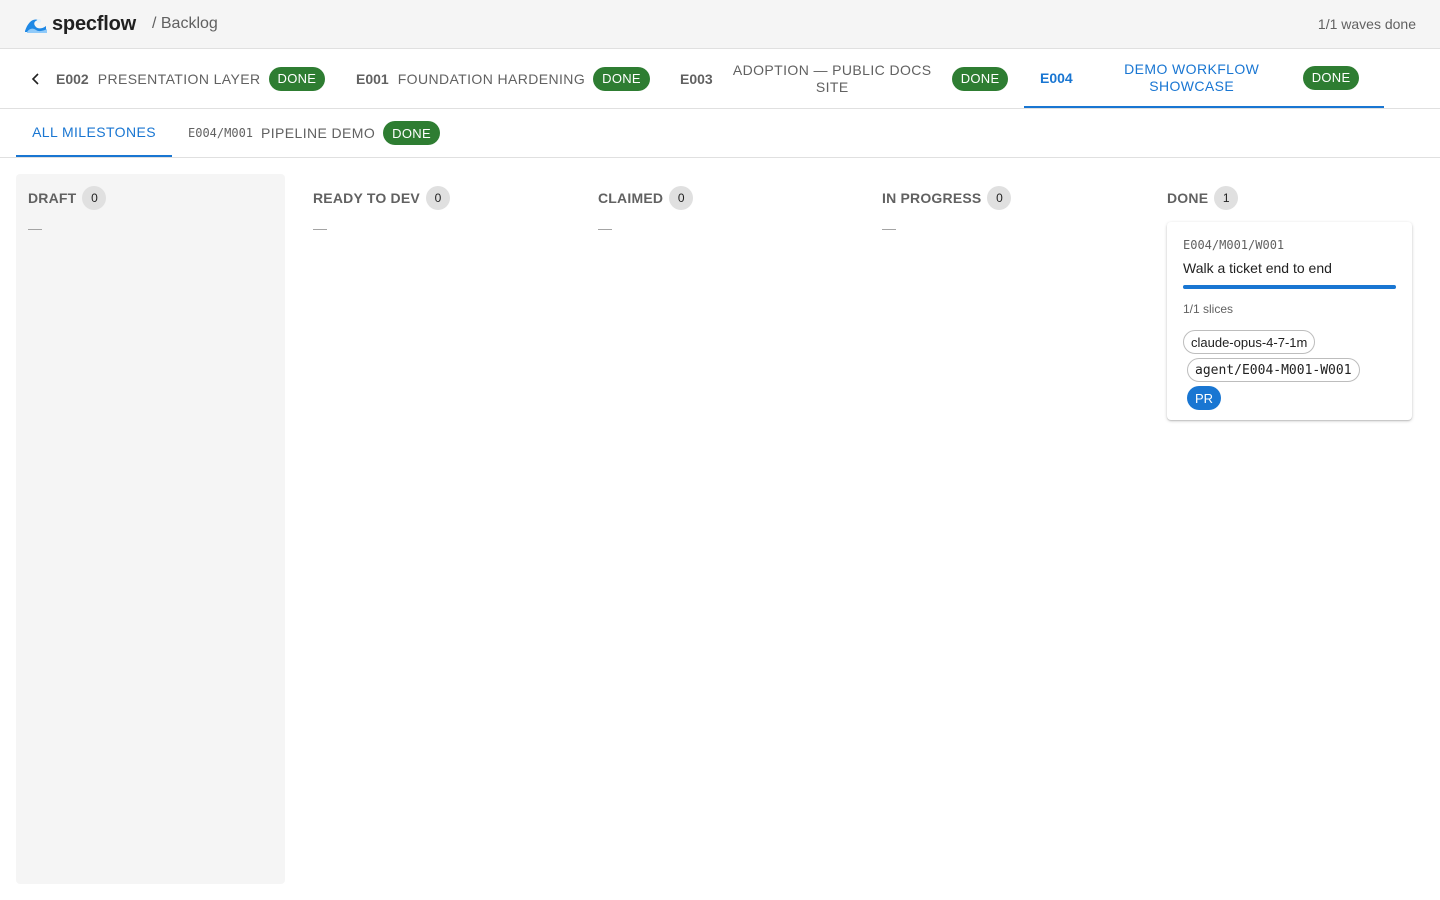  Describe the element at coordinates (435, 211) in the screenshot. I see `column-ready-to-dev: READY TO DEV 0 —` at that location.